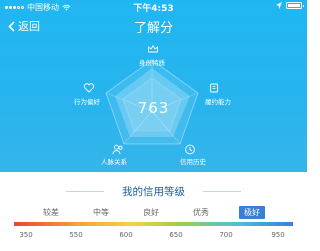  I want to click on people-icon, so click(117, 149).